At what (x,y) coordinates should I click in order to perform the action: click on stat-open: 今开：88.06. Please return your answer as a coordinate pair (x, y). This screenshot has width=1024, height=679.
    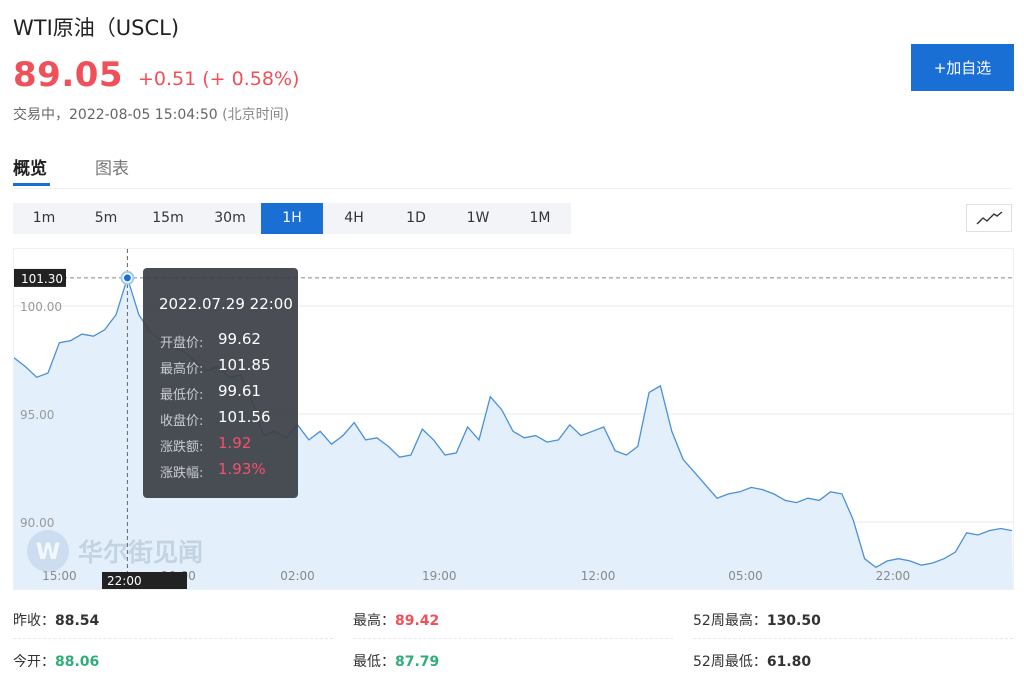
    Looking at the image, I should click on (56, 661).